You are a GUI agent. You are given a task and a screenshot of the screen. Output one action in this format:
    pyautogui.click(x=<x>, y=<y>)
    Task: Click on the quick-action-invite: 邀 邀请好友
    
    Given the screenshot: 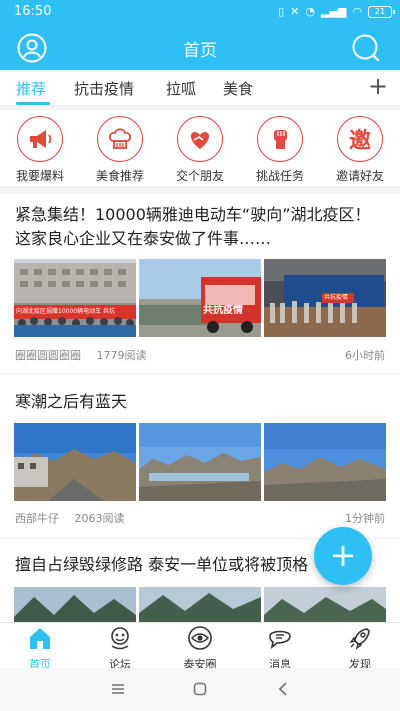 What is the action you would take?
    pyautogui.click(x=360, y=150)
    